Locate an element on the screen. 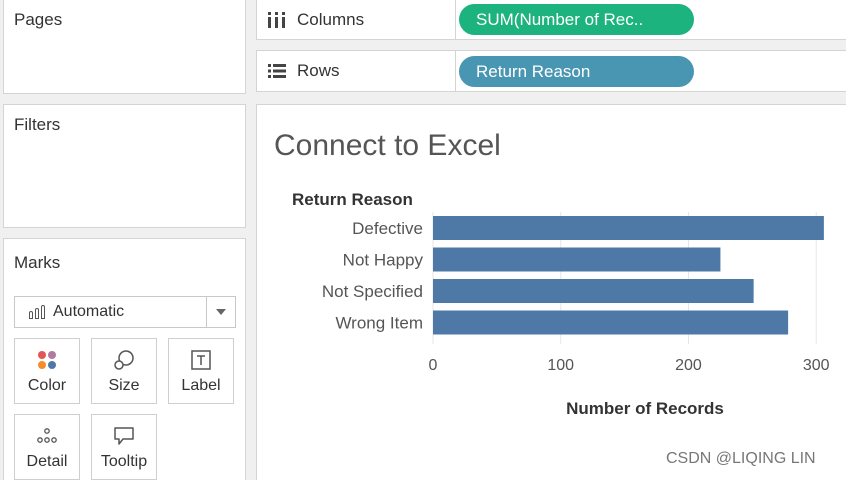  x-axis-title: Number of Records is located at coordinates (645, 408).